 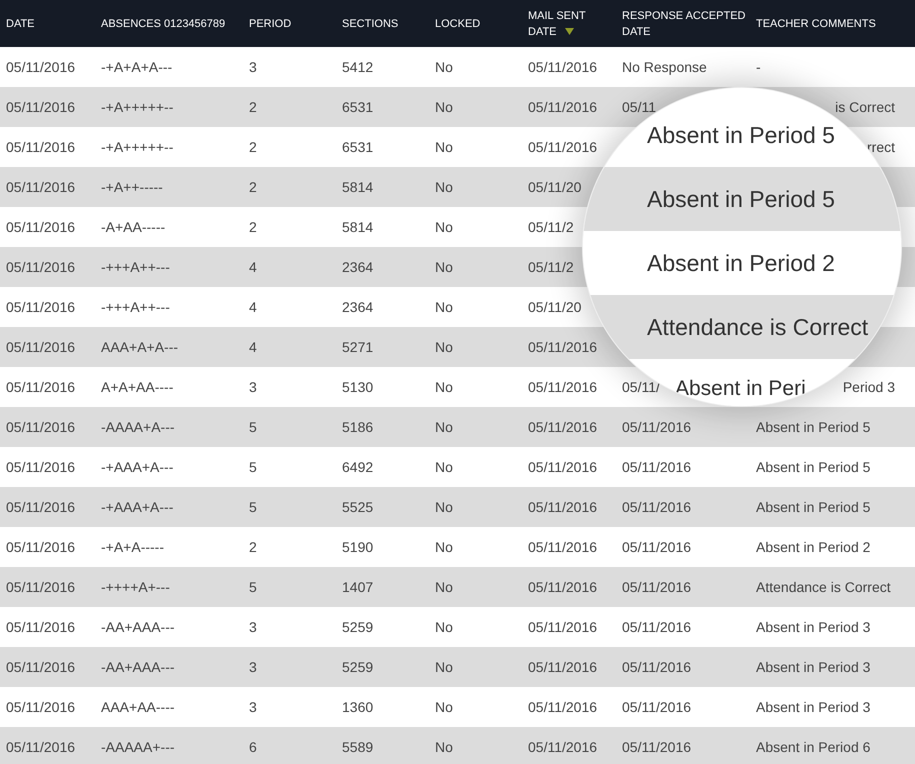 I want to click on sections-cell: 1407, so click(x=358, y=587).